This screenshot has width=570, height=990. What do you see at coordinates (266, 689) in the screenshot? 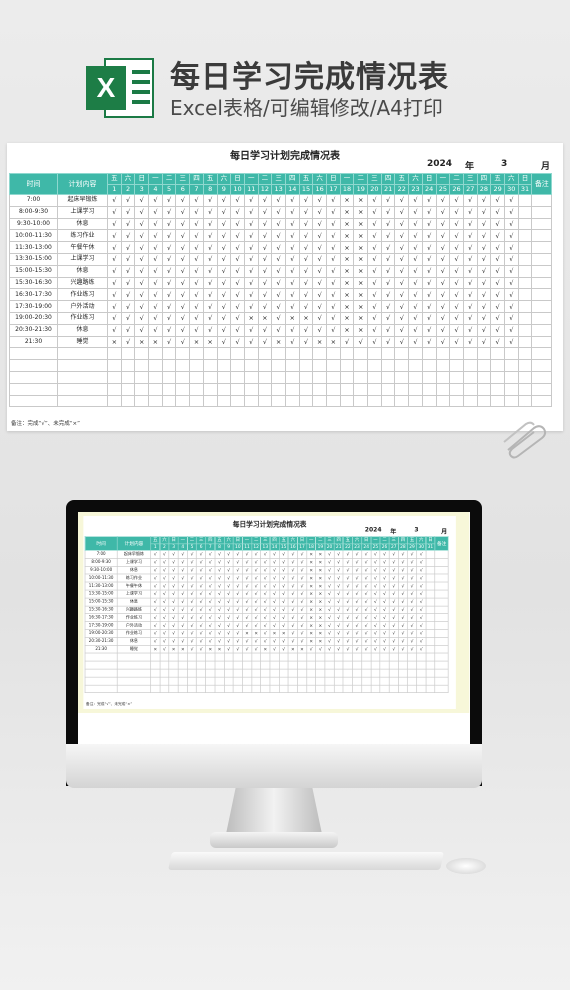
I see `table-row-empty` at bounding box center [266, 689].